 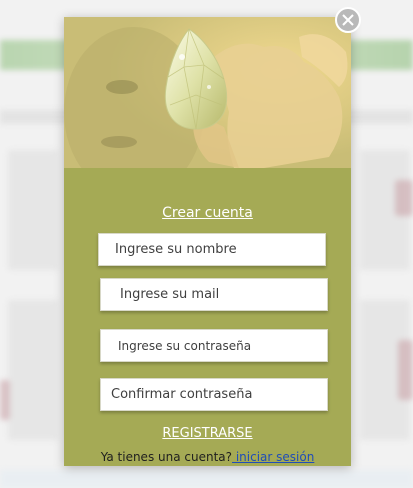 I want to click on login-prompt-row: Ya tienes una cuenta? iniciar sesión, so click(x=207, y=457).